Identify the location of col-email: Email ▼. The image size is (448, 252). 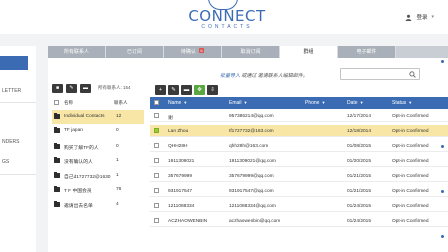
(238, 103).